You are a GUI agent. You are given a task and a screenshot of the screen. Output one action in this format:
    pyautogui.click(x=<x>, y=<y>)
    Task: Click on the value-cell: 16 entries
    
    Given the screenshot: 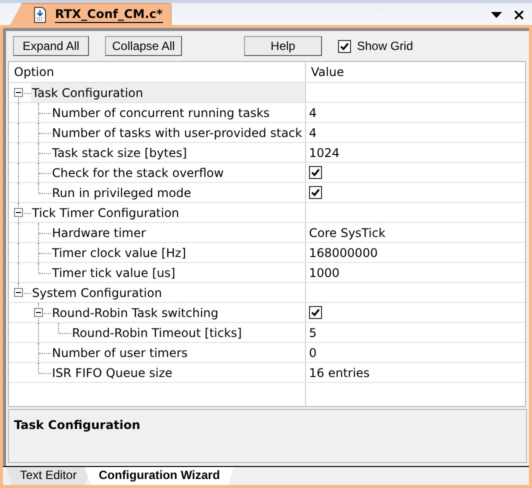 What is the action you would take?
    pyautogui.click(x=339, y=373)
    